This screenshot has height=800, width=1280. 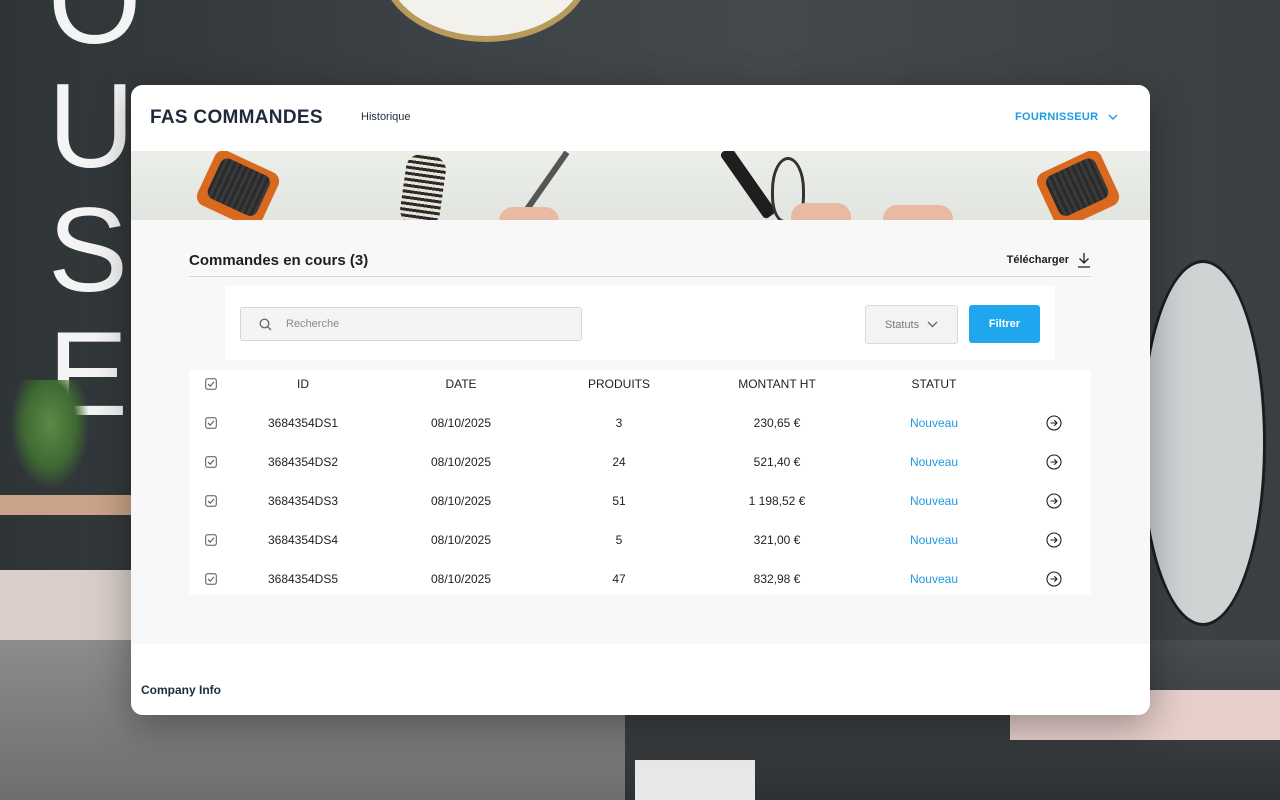 I want to click on order-id: 3684354DS1, so click(x=303, y=422).